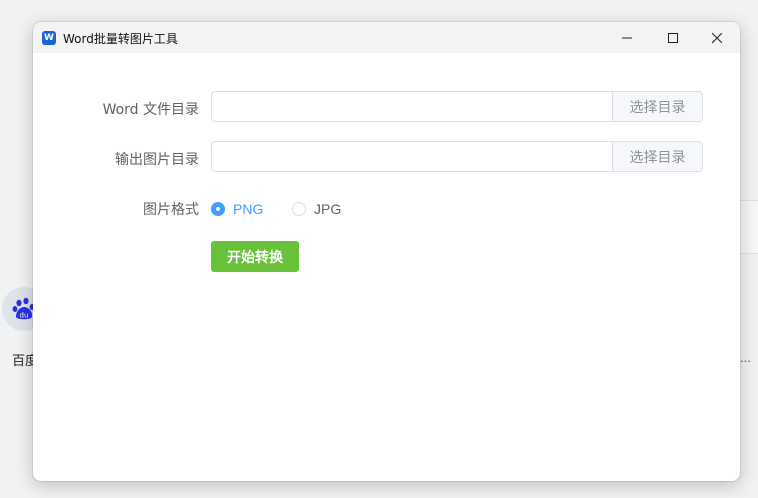  Describe the element at coordinates (255, 256) in the screenshot. I see `start-convert-button: 开始转换` at that location.